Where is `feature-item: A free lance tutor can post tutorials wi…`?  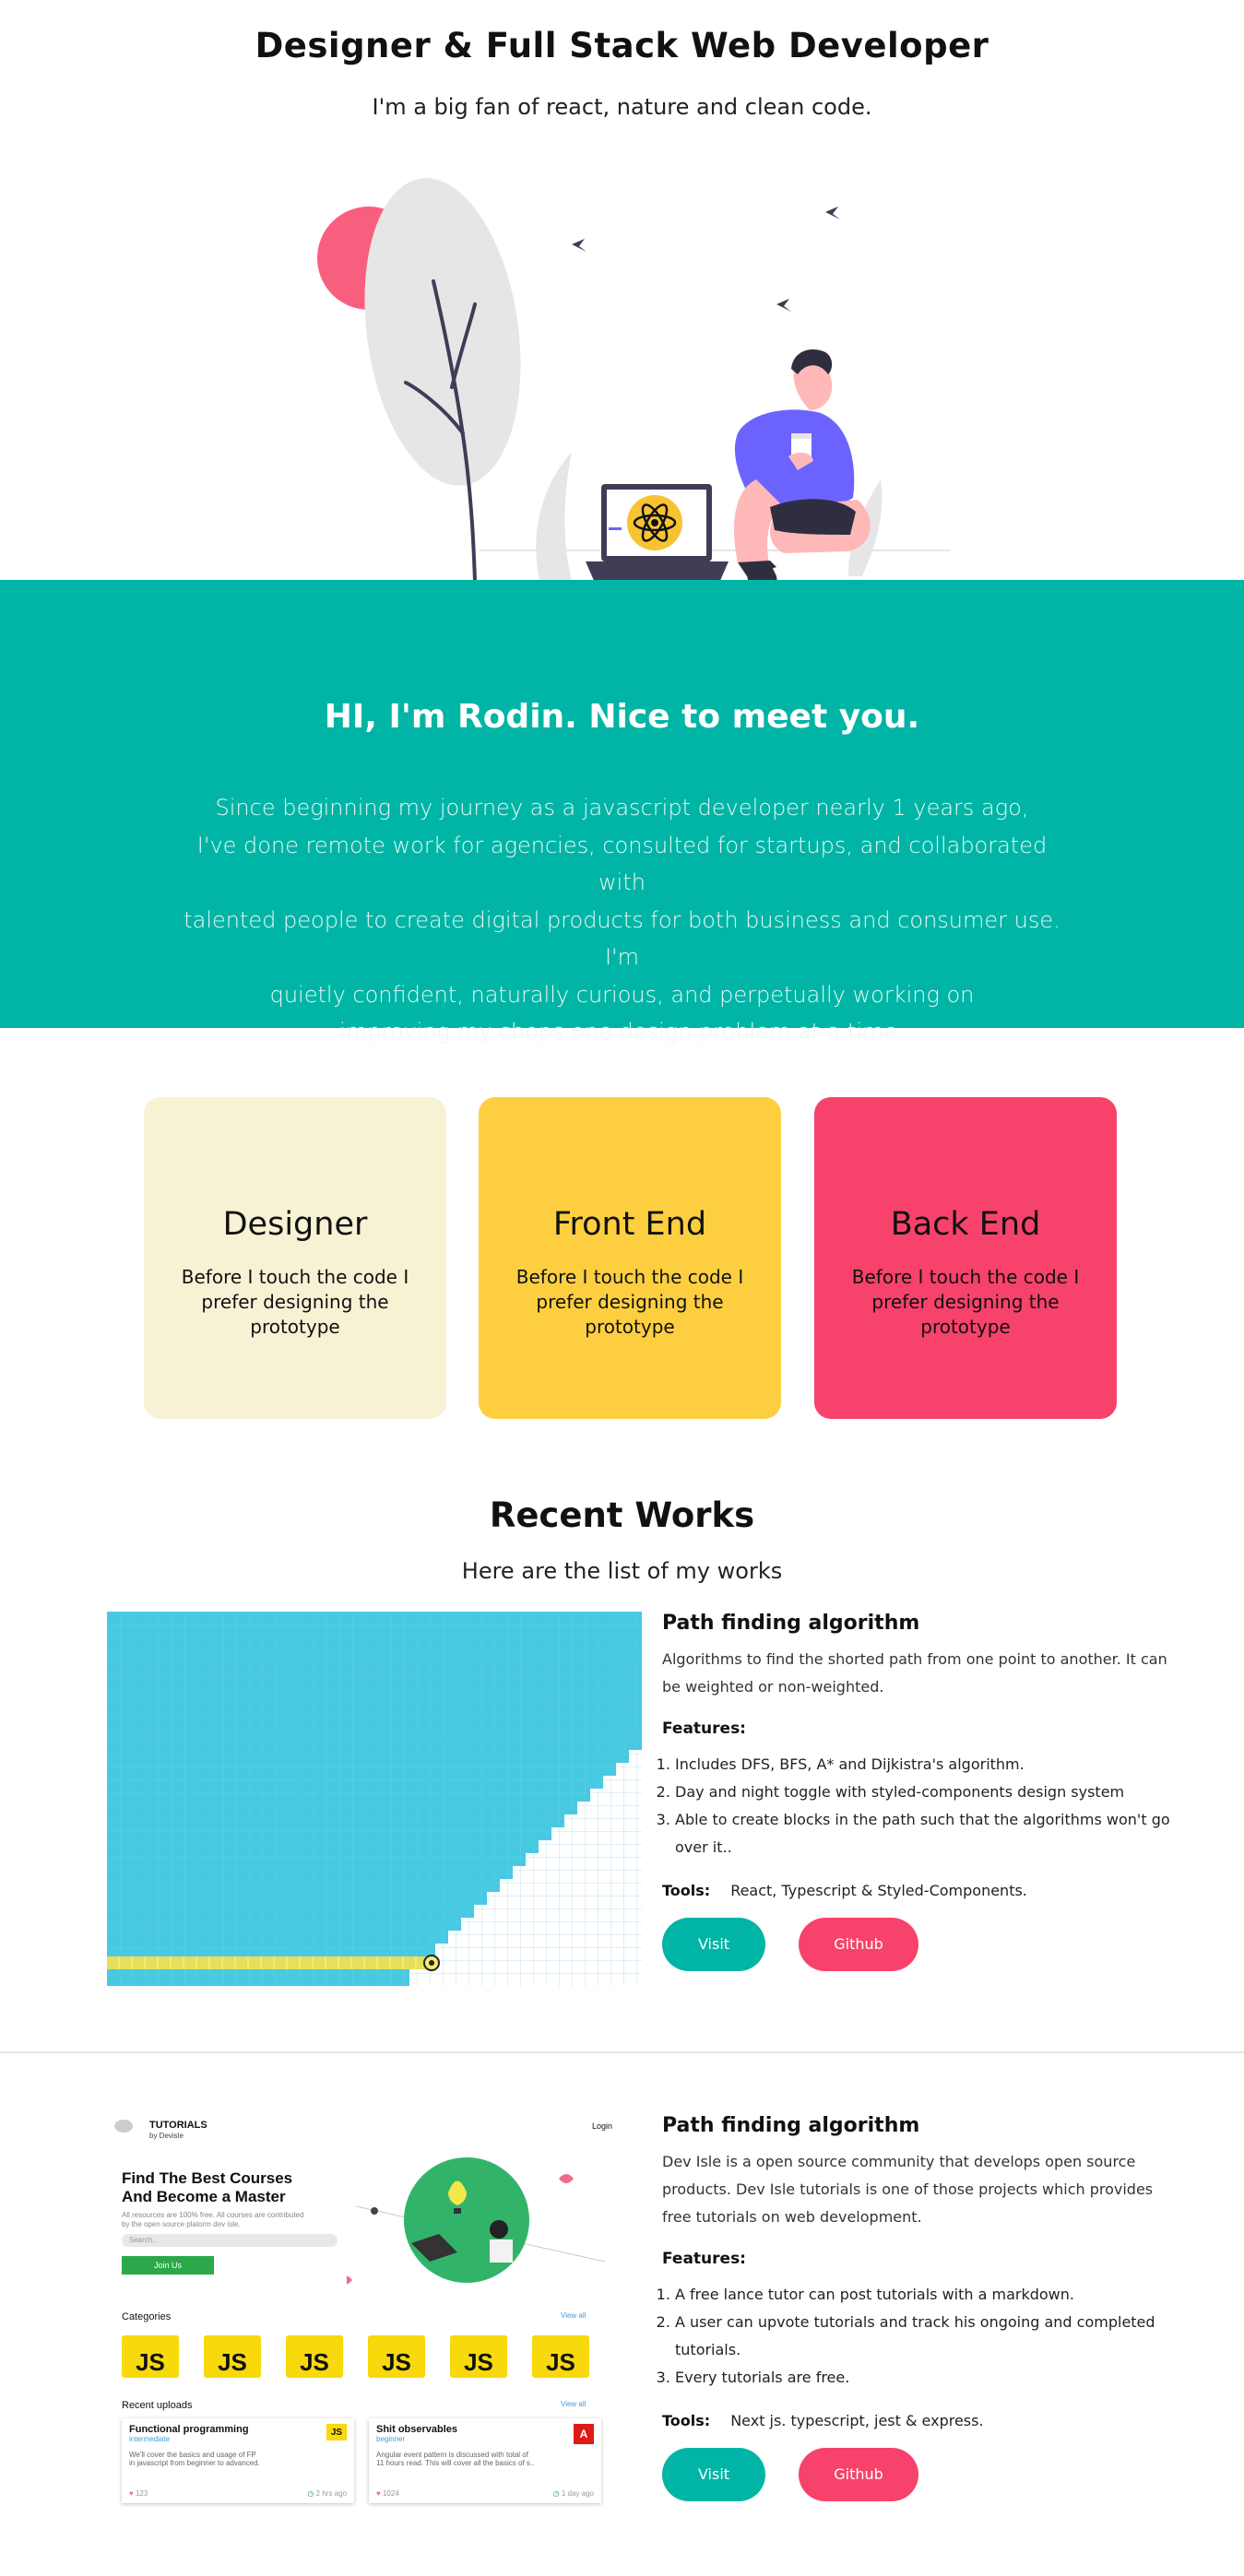
feature-item: A free lance tutor can post tutorials wi… is located at coordinates (927, 2295).